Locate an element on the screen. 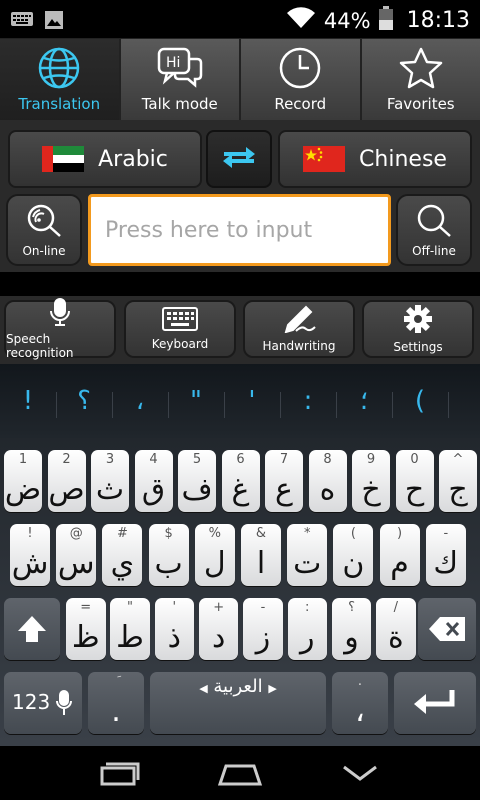 The image size is (480, 800). key-hint: 3 is located at coordinates (110, 459).